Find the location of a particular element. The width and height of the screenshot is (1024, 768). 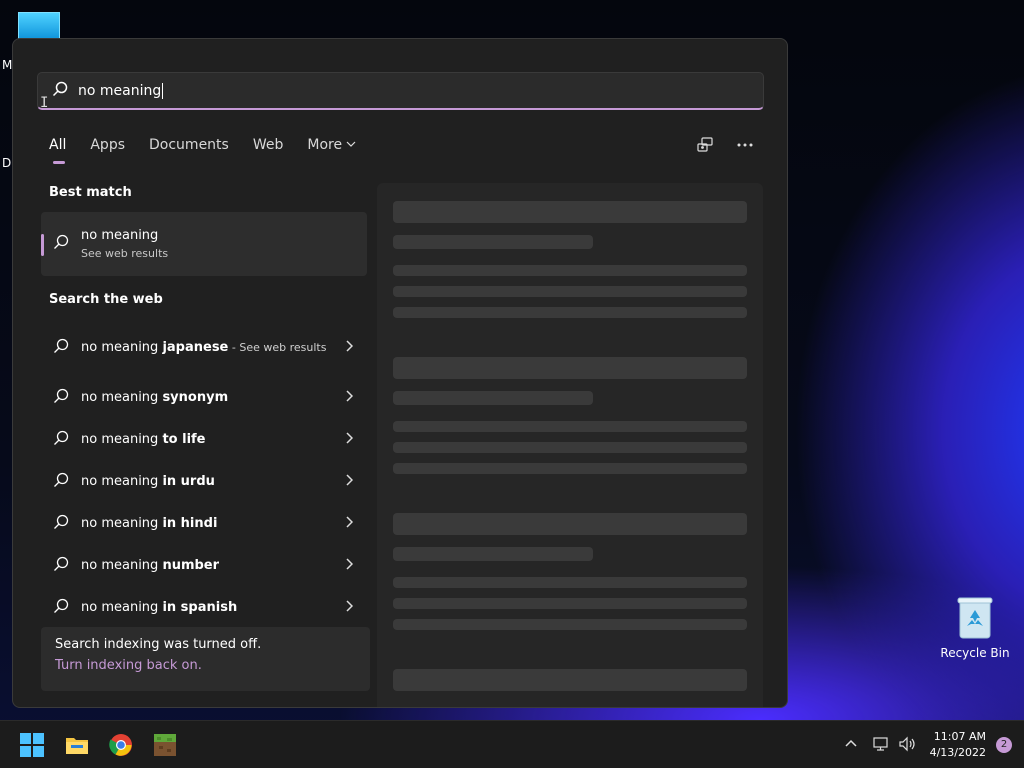

best-match-title: no meaning is located at coordinates (120, 235).